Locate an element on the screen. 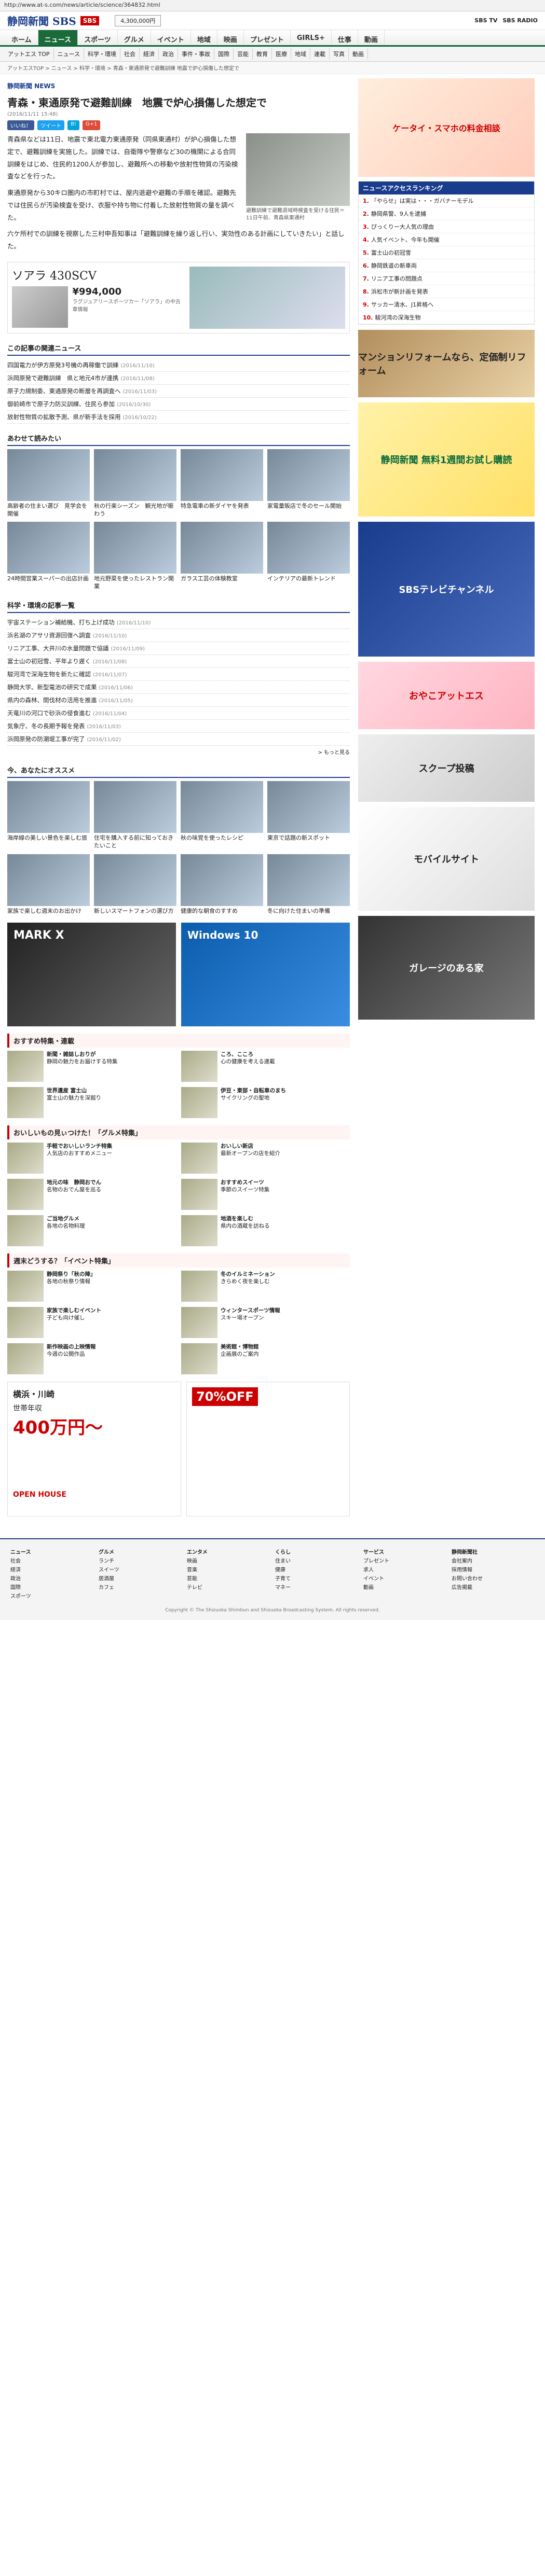  feature-item: 家族で楽しむイベント 子ども向け催し is located at coordinates (92, 1322).